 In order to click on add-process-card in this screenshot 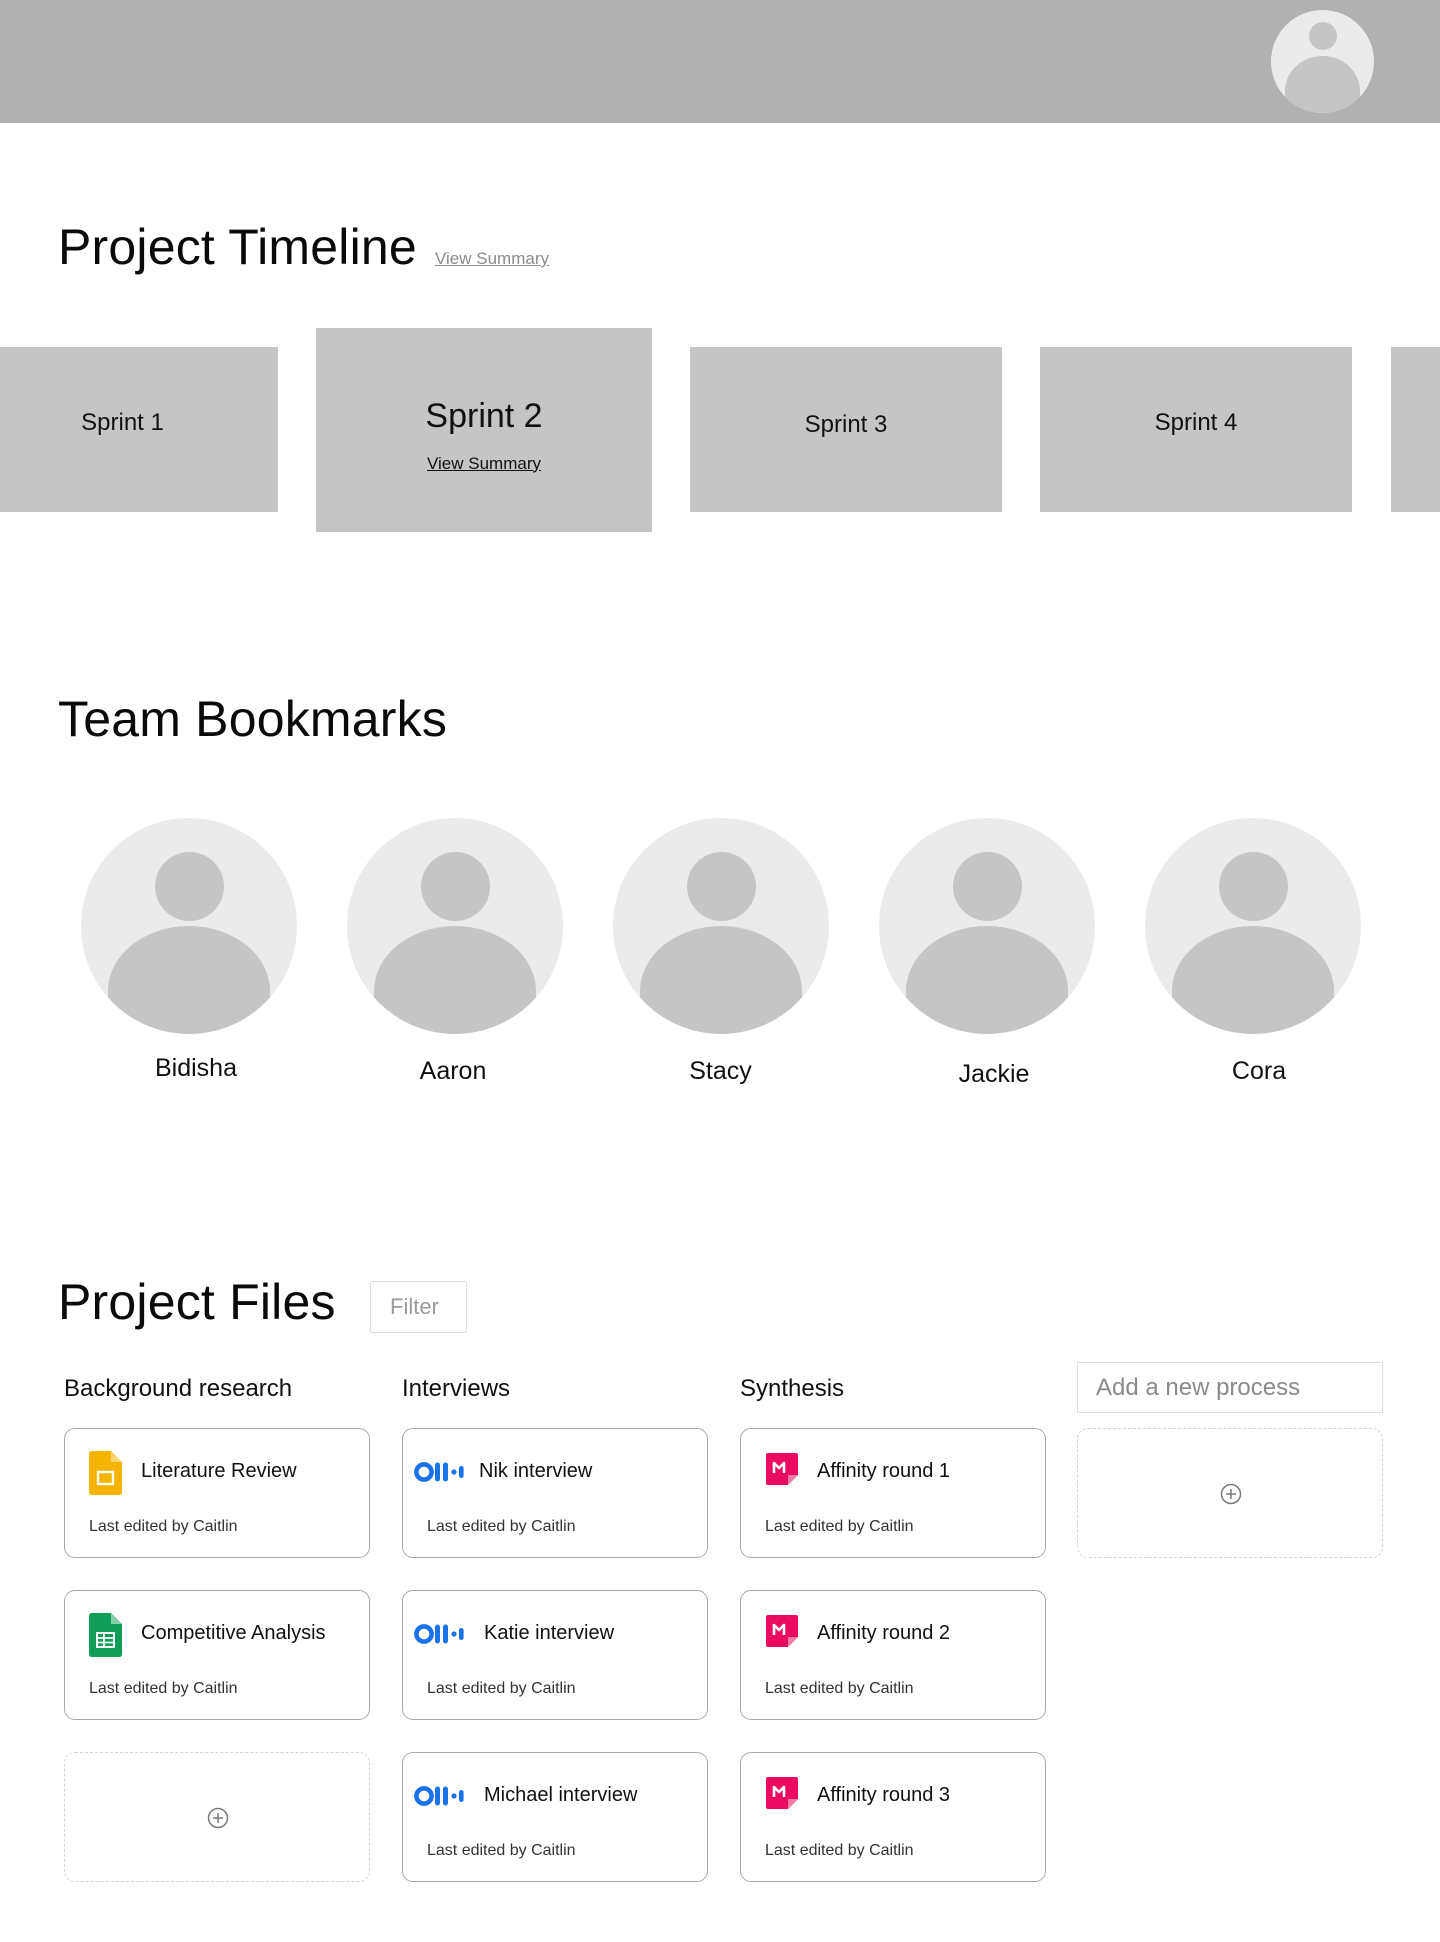, I will do `click(1230, 1493)`.